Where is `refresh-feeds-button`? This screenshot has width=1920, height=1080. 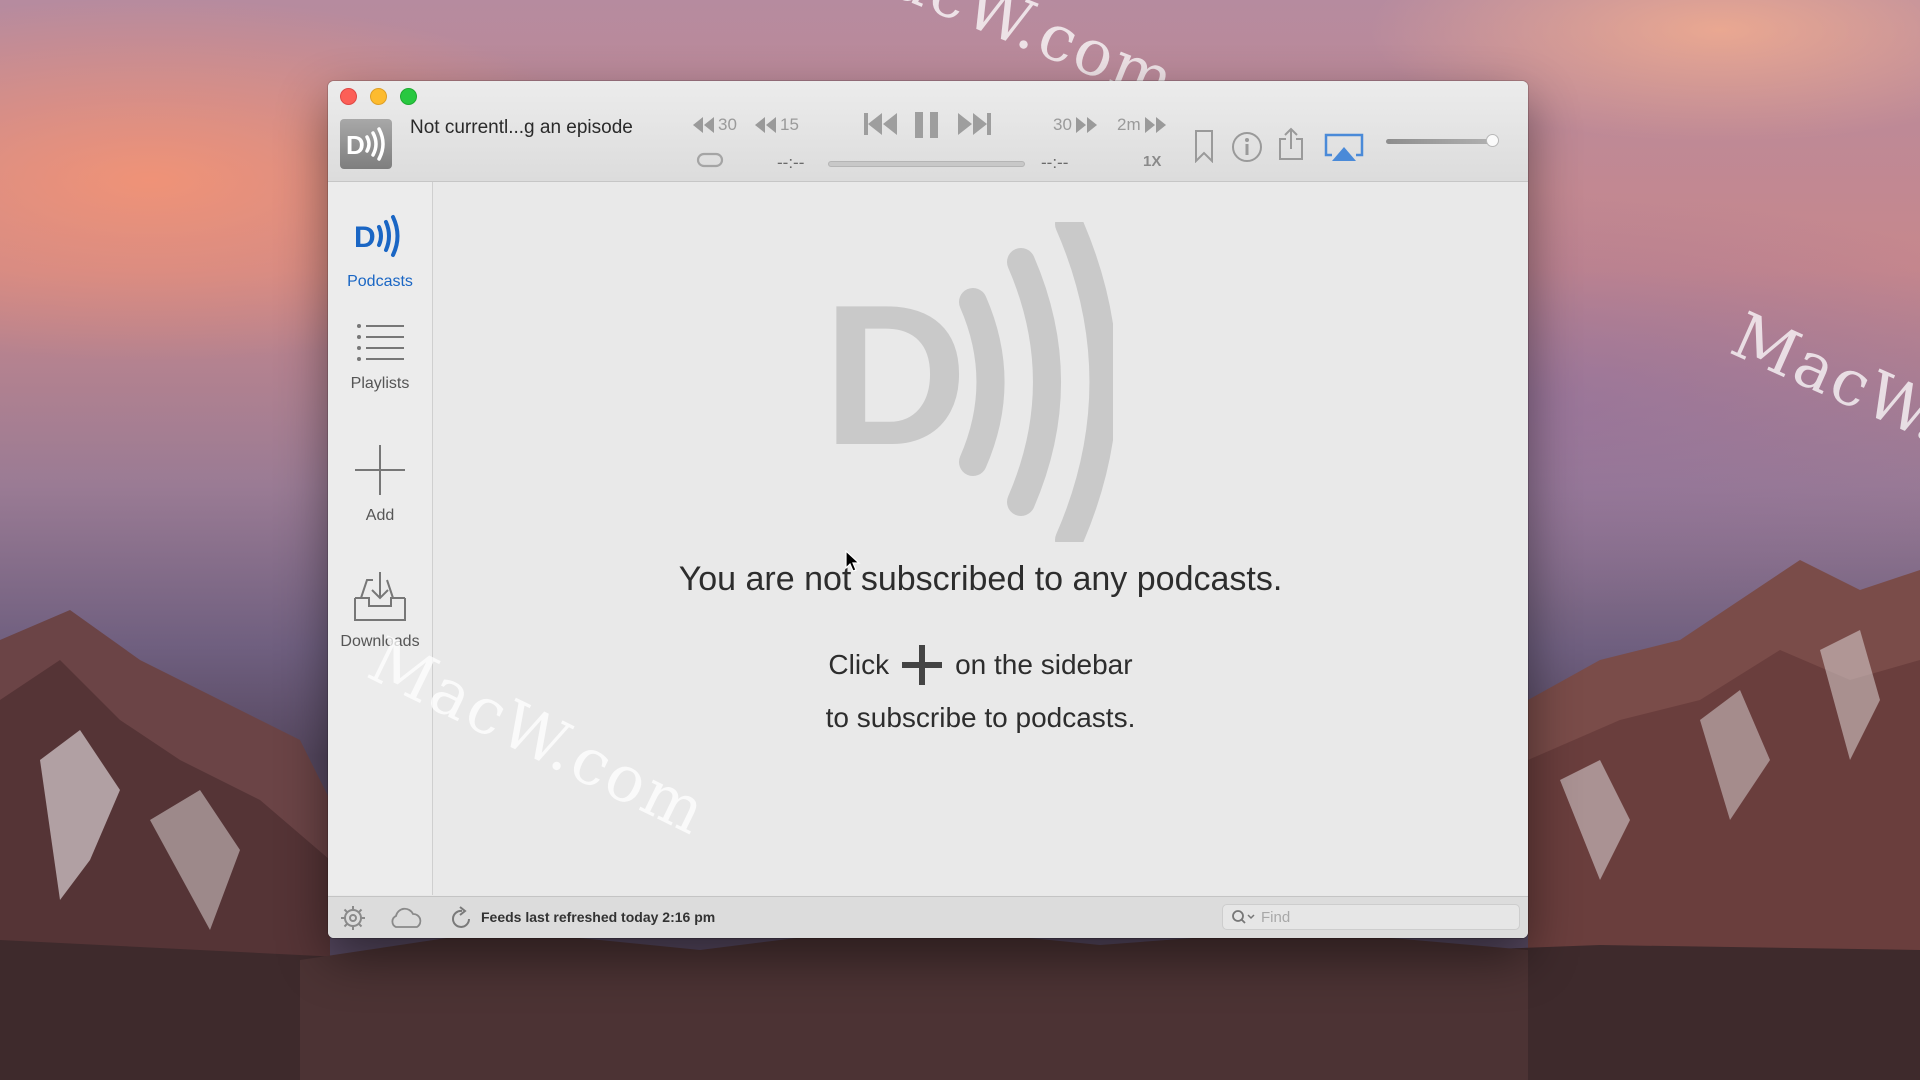
refresh-feeds-button is located at coordinates (461, 920).